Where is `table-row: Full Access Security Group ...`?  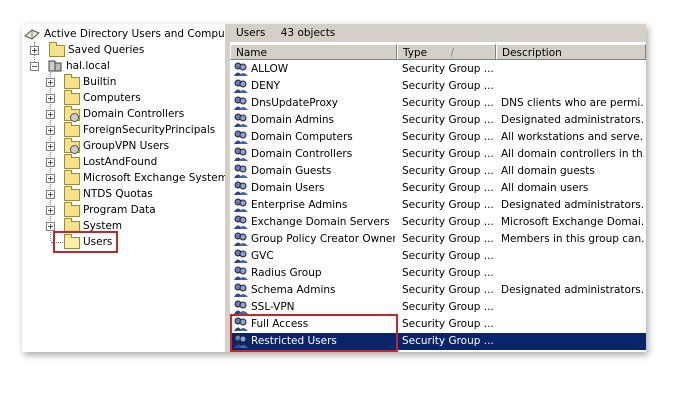 table-row: Full Access Security Group ... is located at coordinates (438, 324).